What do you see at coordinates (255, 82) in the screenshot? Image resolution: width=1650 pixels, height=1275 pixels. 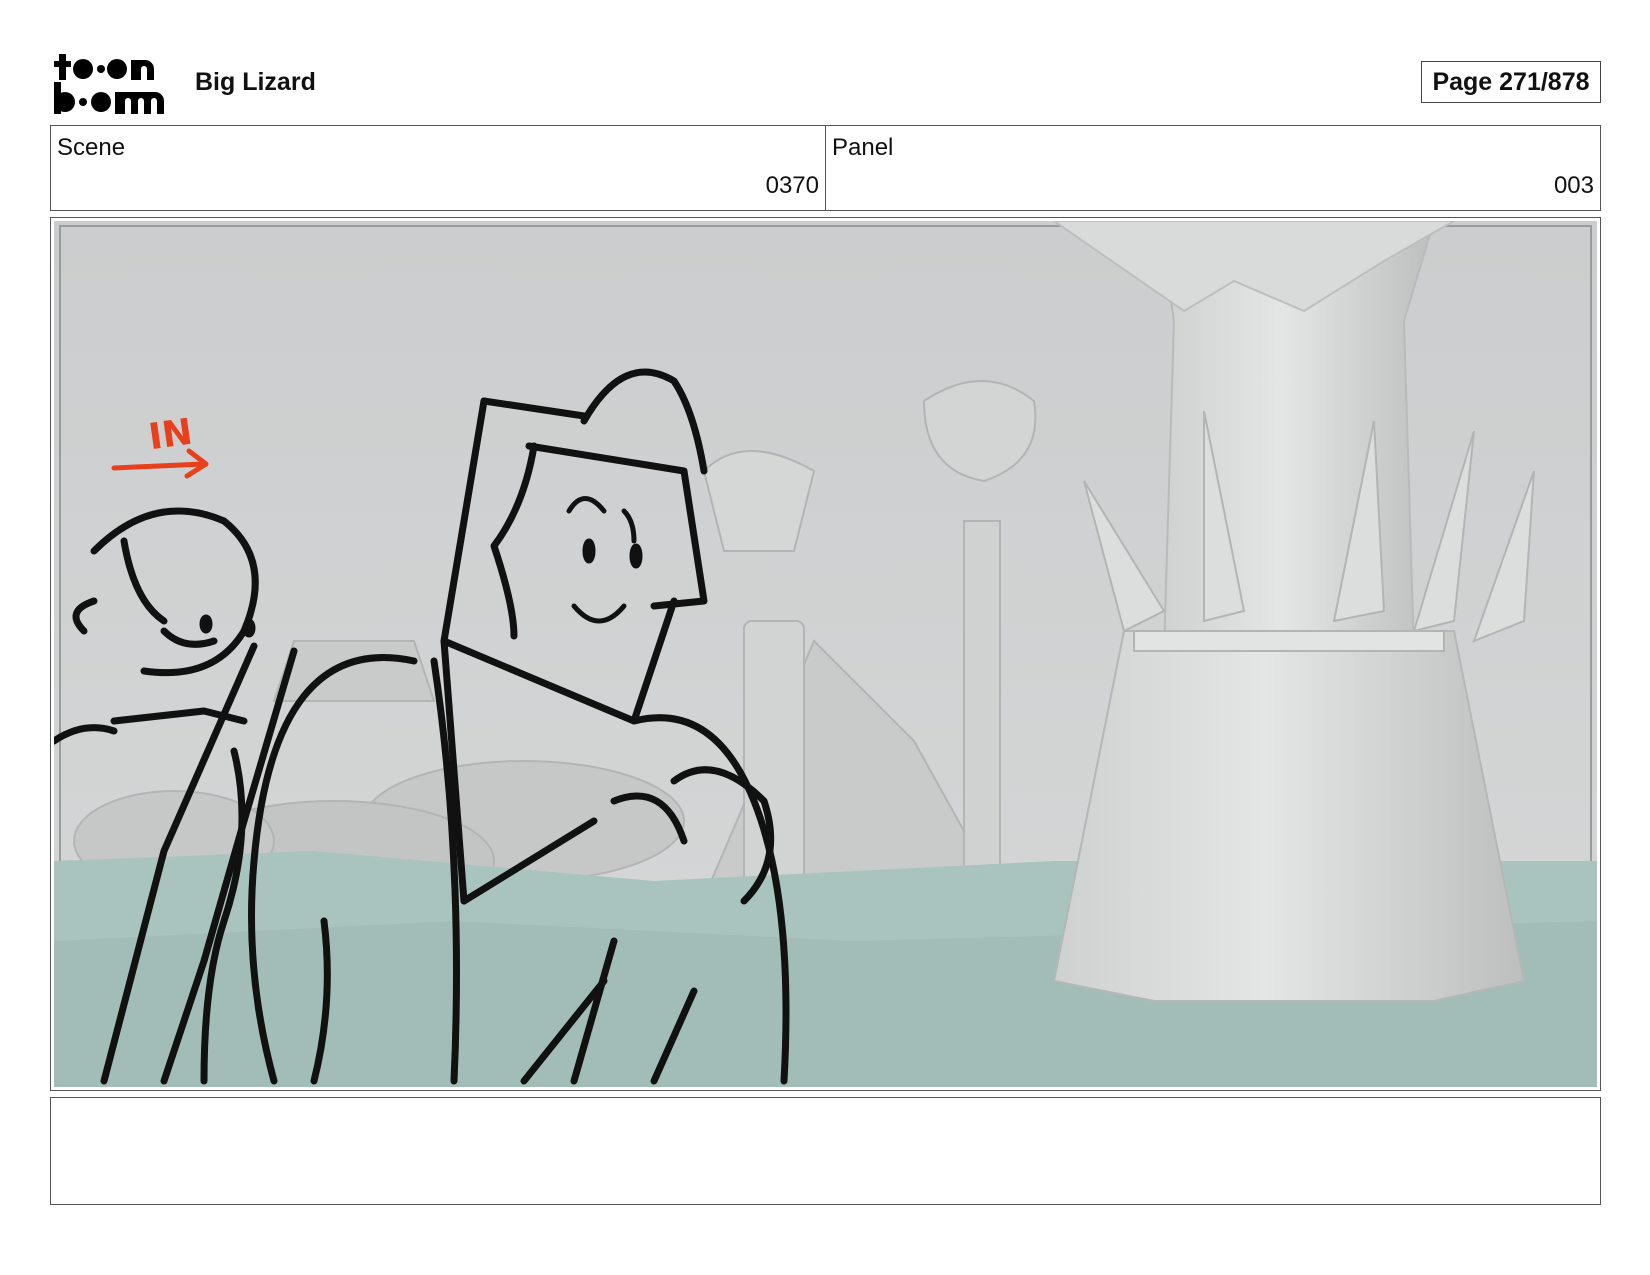 I see `project-title: Big Lizard` at bounding box center [255, 82].